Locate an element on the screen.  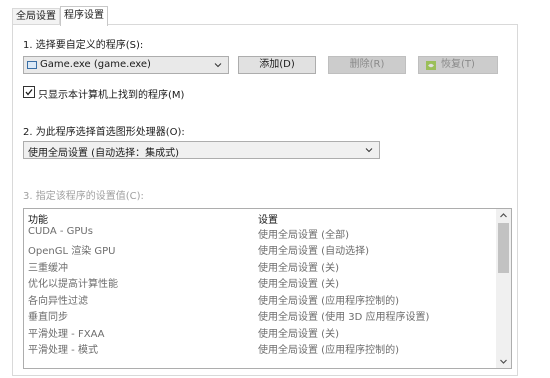
table-row: CUDA - GPUs 使用全局设置 (全部) is located at coordinates (259, 233).